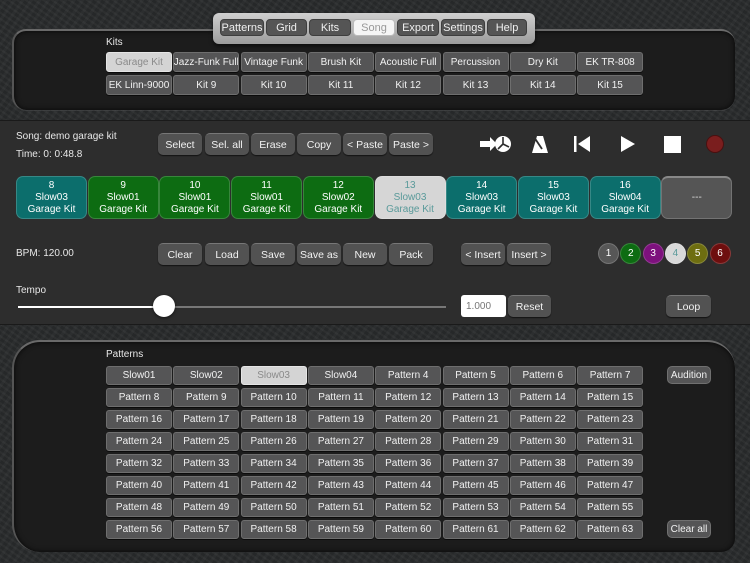 Image resolution: width=750 pixels, height=563 pixels. Describe the element at coordinates (542, 463) in the screenshot. I see `pattern-button: Pattern 38` at that location.